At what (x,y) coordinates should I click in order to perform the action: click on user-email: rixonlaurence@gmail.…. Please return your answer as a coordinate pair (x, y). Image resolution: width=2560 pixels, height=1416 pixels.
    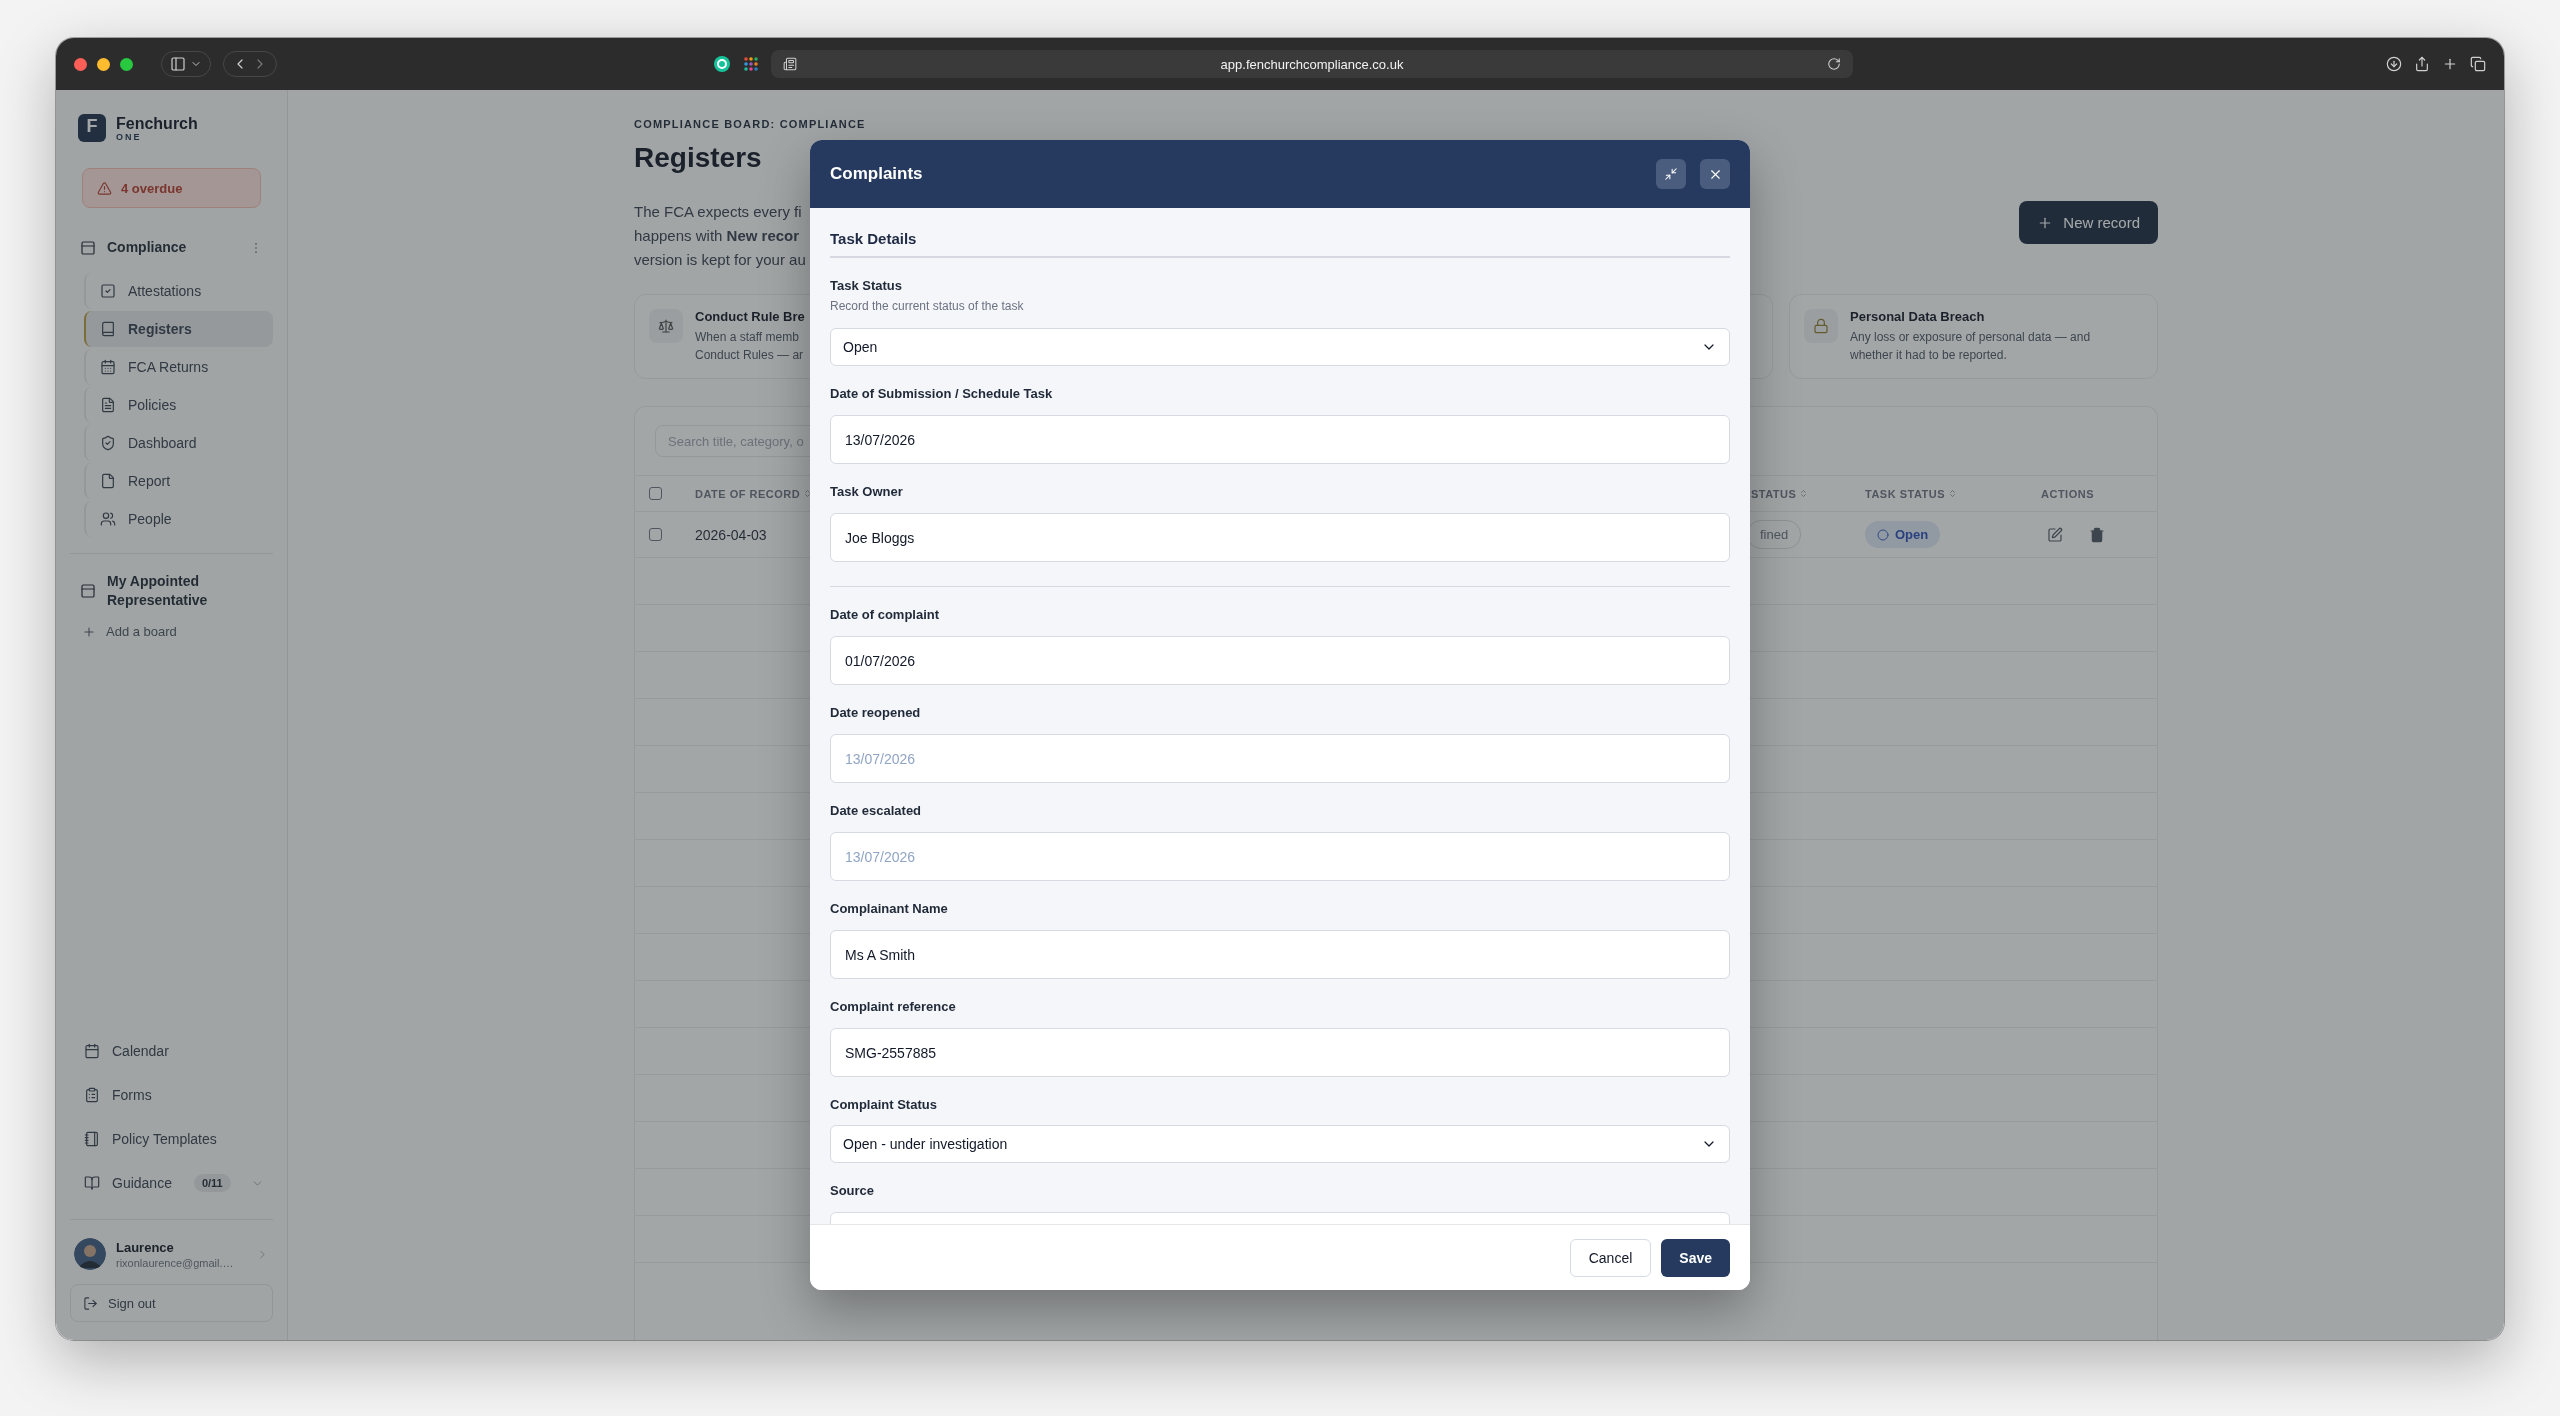
    Looking at the image, I should click on (175, 1262).